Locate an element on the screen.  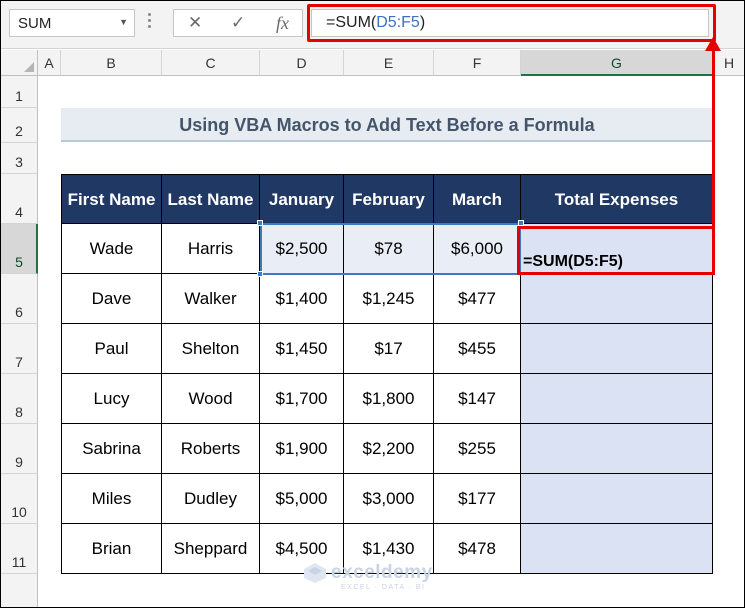
cell-first-name-row-8: Lucy is located at coordinates (111, 399).